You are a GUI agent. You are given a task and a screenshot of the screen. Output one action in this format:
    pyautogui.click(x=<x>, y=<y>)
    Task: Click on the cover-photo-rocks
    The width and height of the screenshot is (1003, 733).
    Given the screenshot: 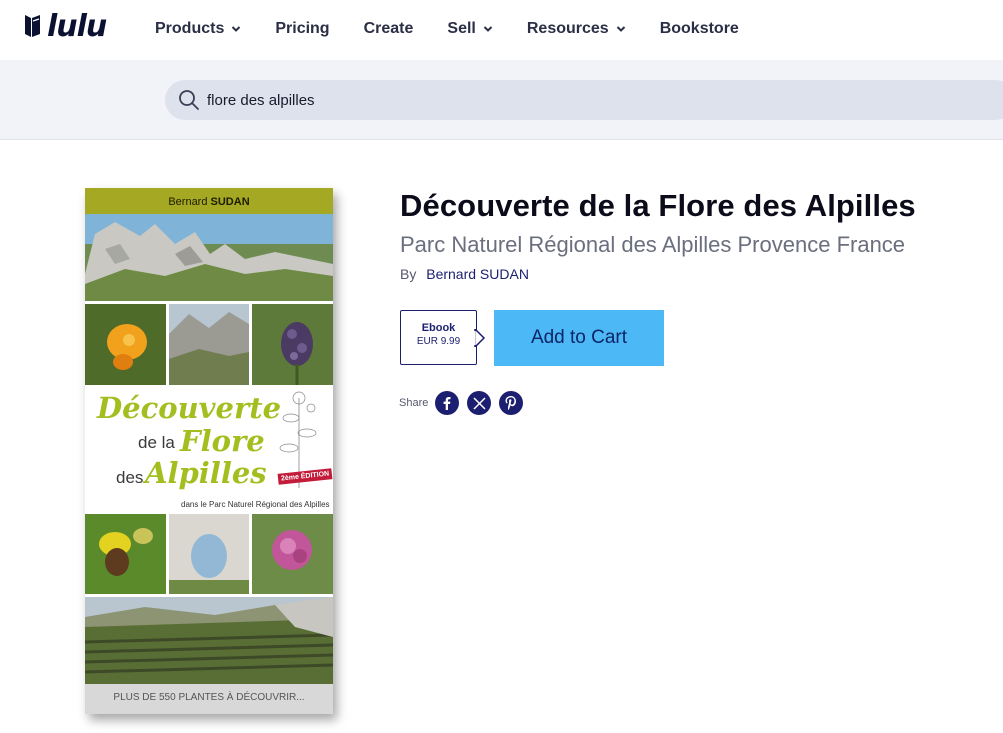 What is the action you would take?
    pyautogui.click(x=209, y=257)
    